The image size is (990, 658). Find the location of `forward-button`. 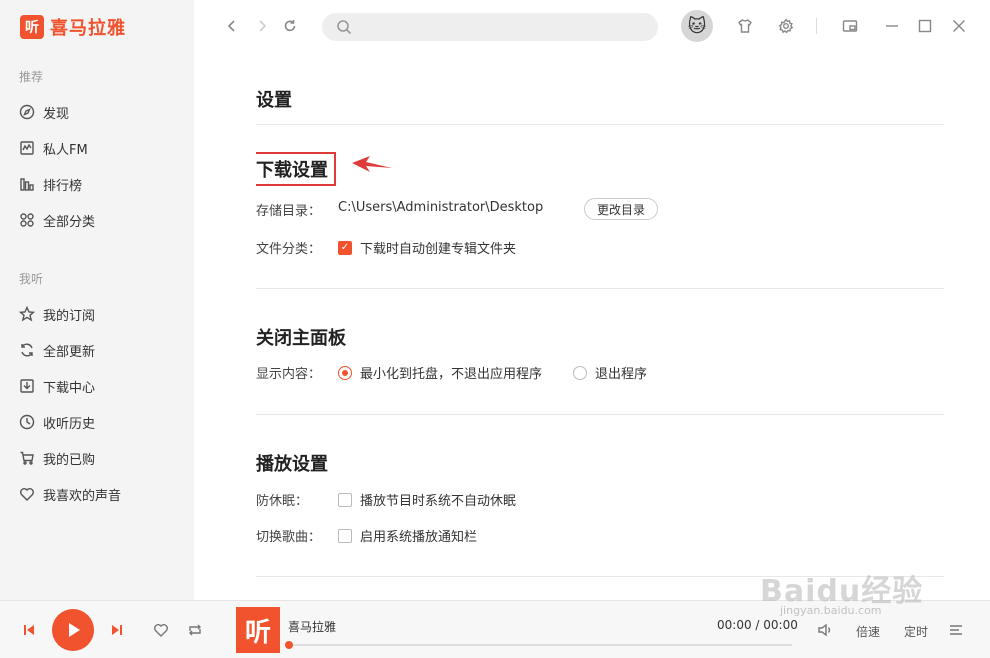

forward-button is located at coordinates (262, 26).